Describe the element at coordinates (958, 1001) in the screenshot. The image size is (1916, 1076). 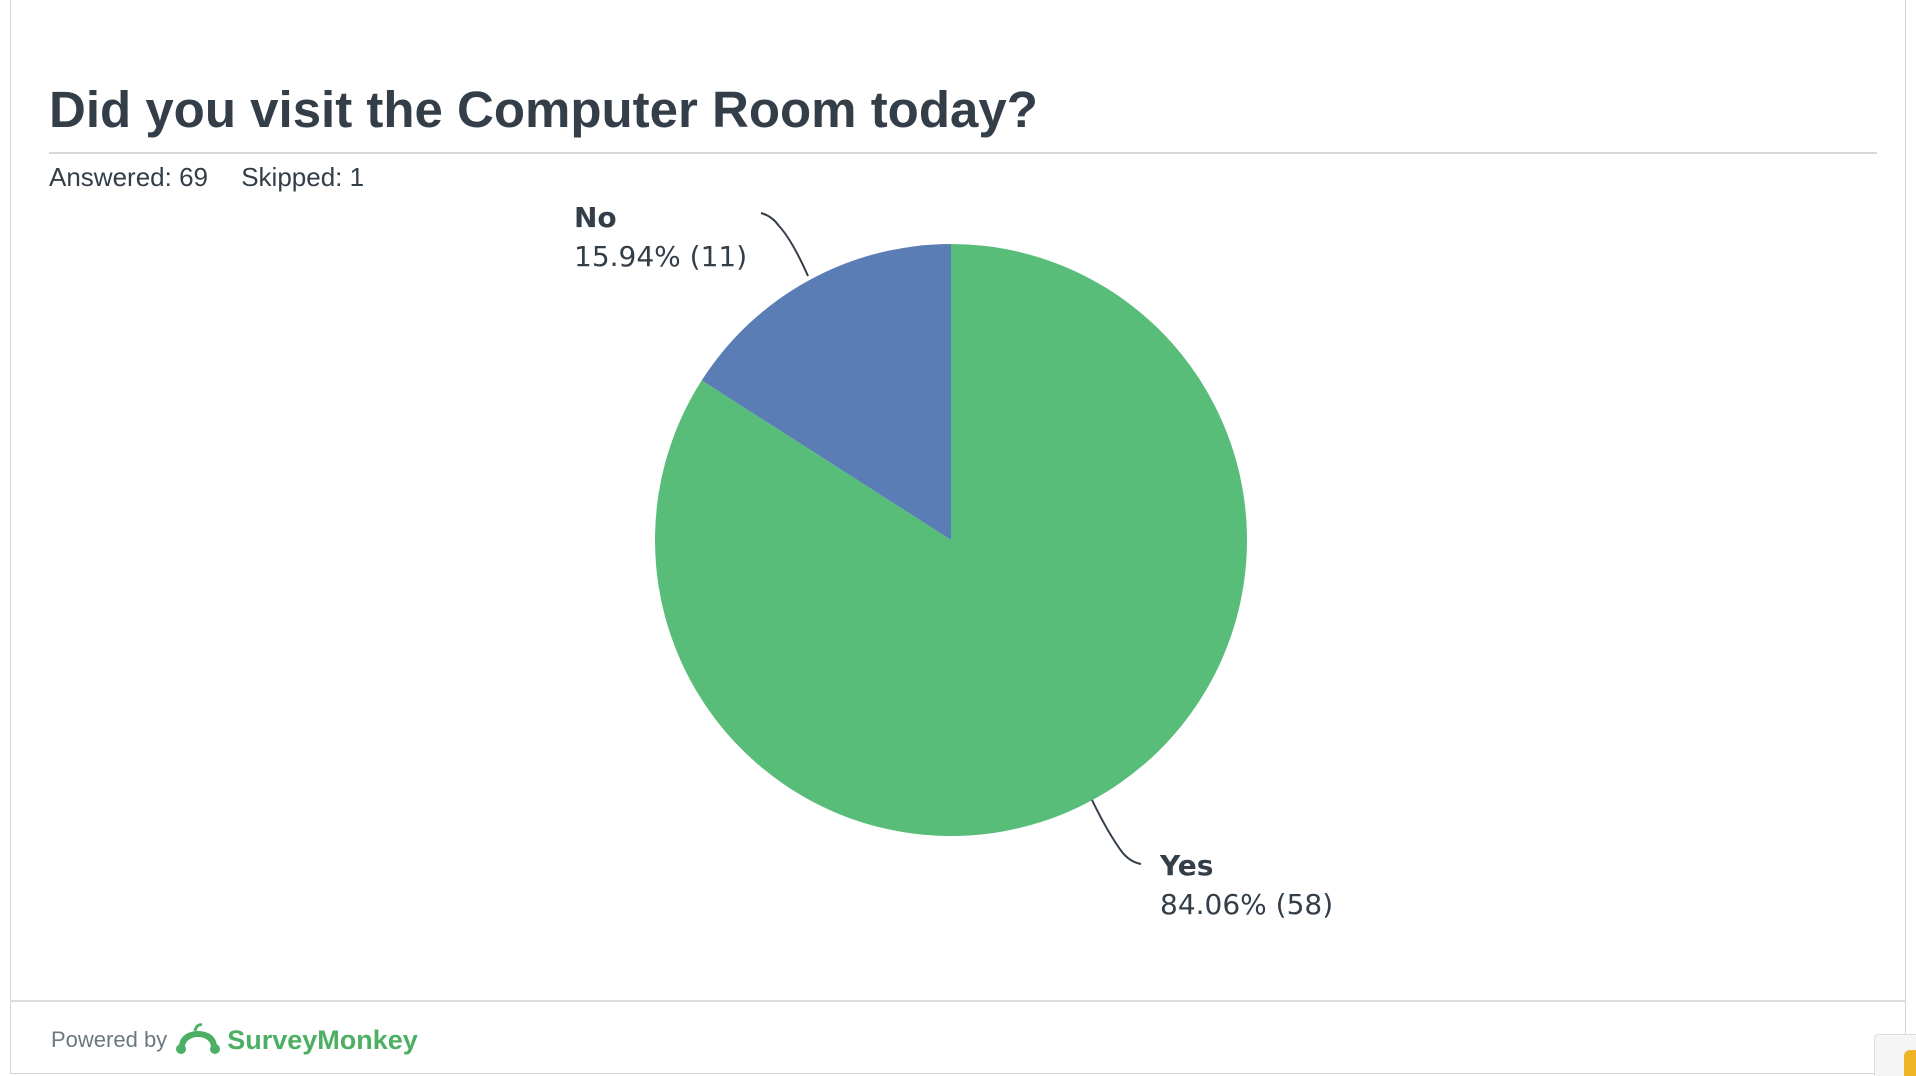
I see `footer-divider` at that location.